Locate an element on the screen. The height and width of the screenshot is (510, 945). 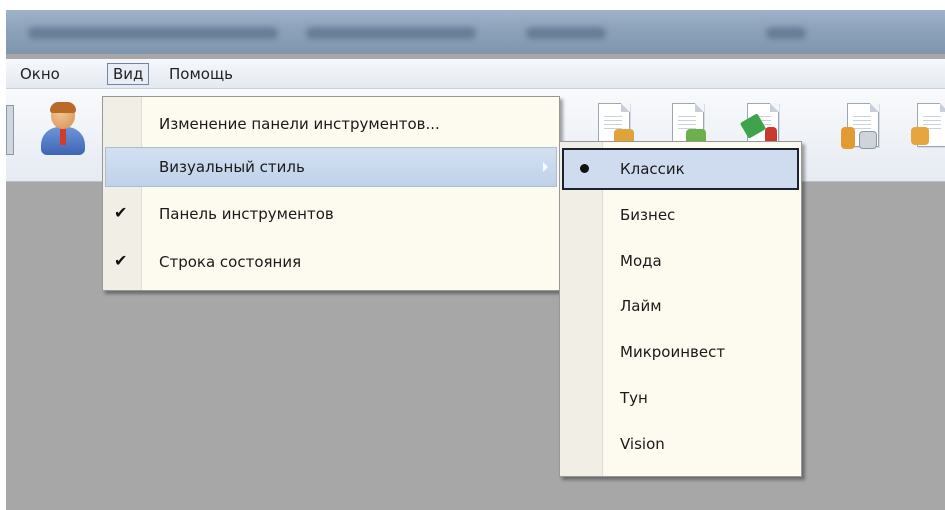
menu-item-style-lime: Лайм is located at coordinates (680, 307).